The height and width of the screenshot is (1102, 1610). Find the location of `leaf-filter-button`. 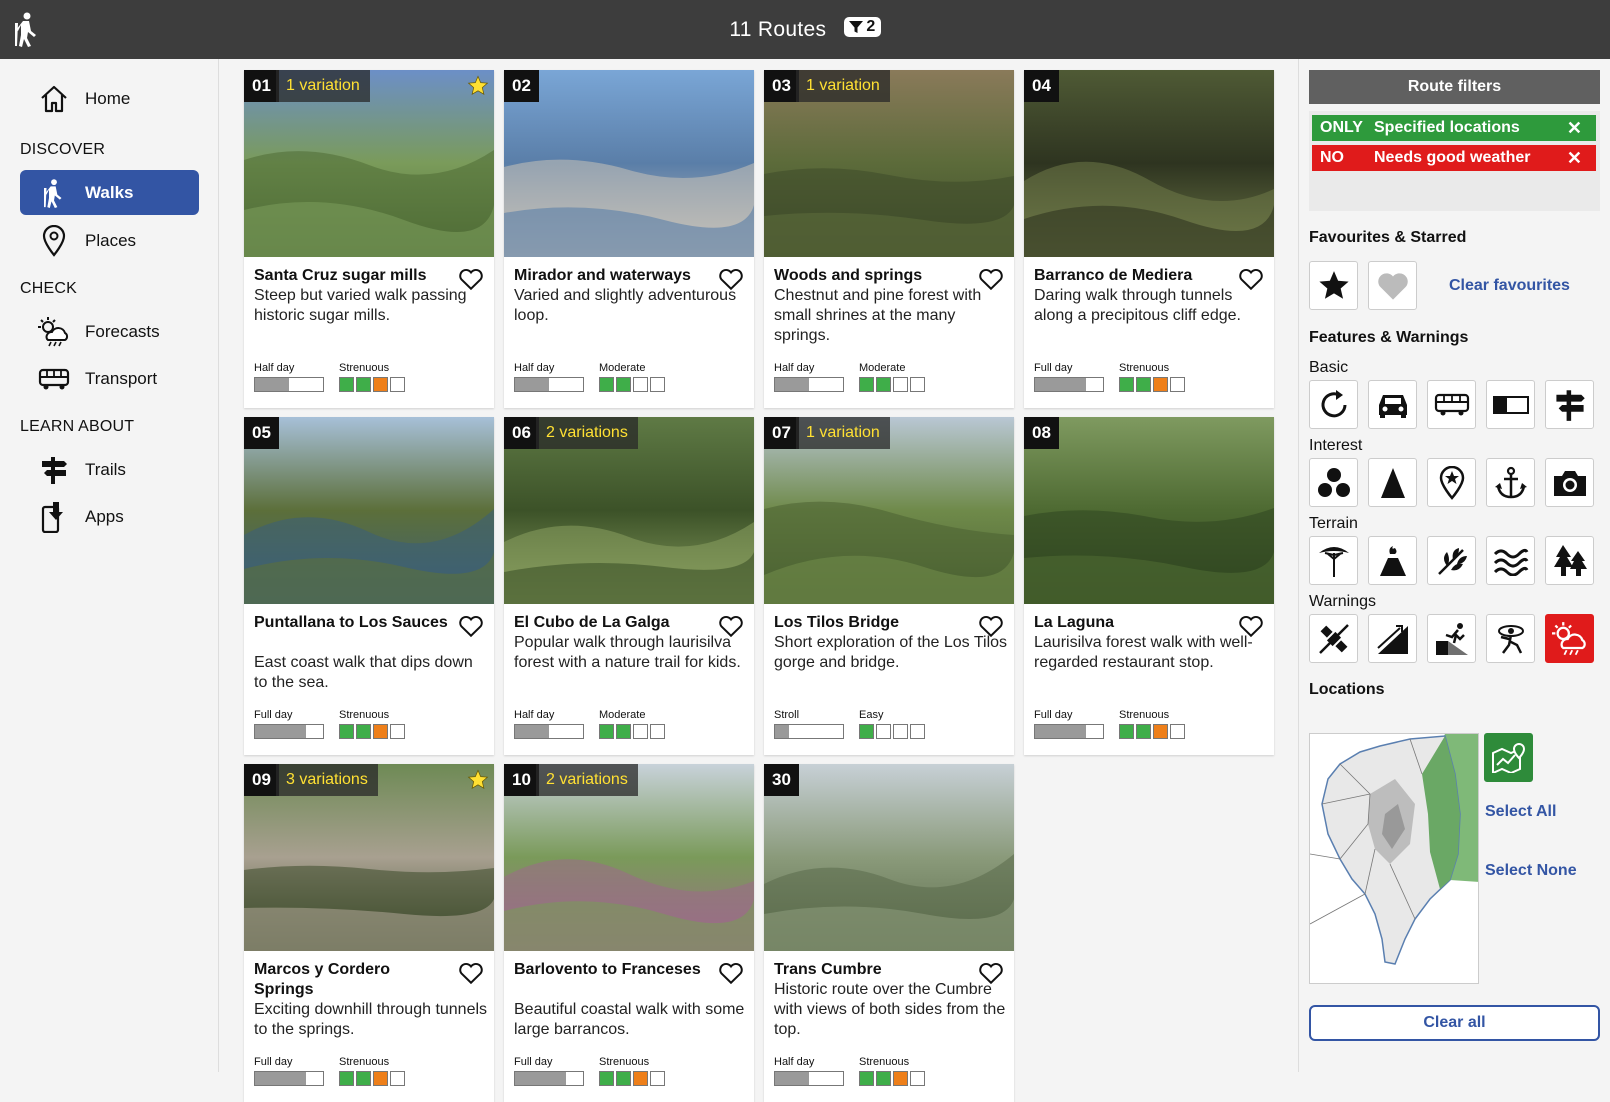

leaf-filter-button is located at coordinates (1451, 560).